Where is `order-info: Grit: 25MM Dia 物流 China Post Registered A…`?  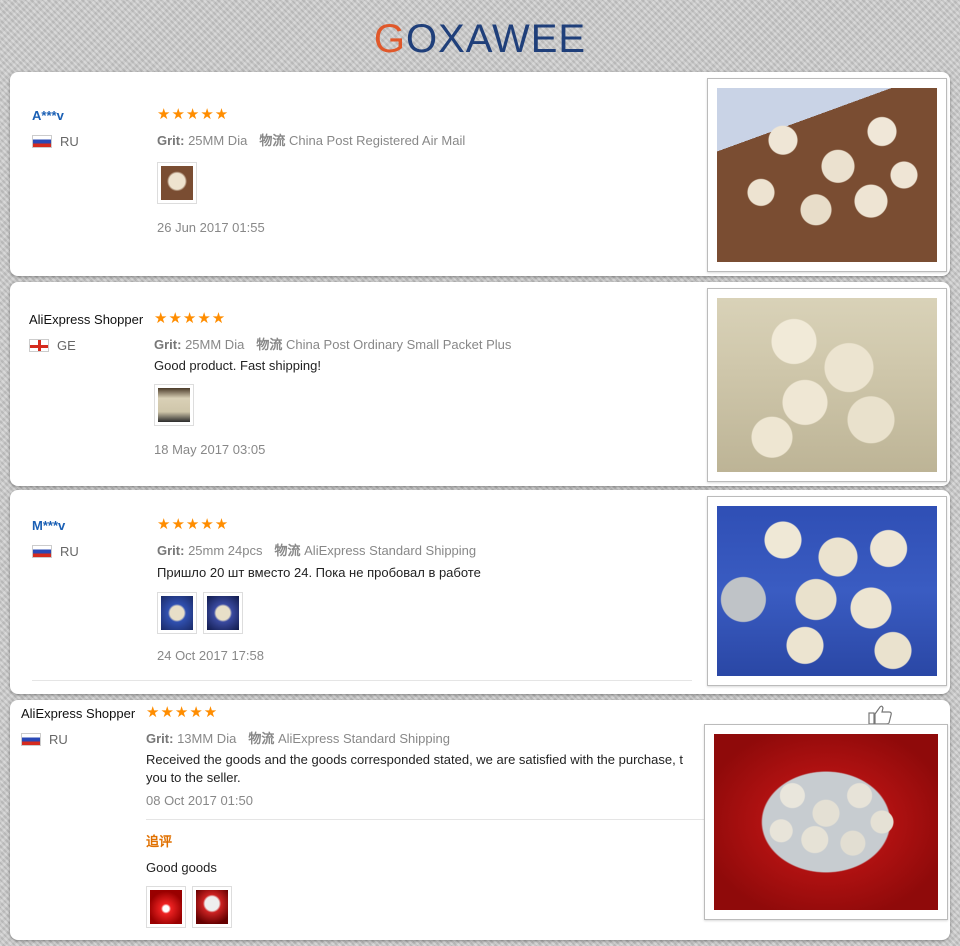
order-info: Grit: 25MM Dia 物流 China Post Registered A… is located at coordinates (311, 139).